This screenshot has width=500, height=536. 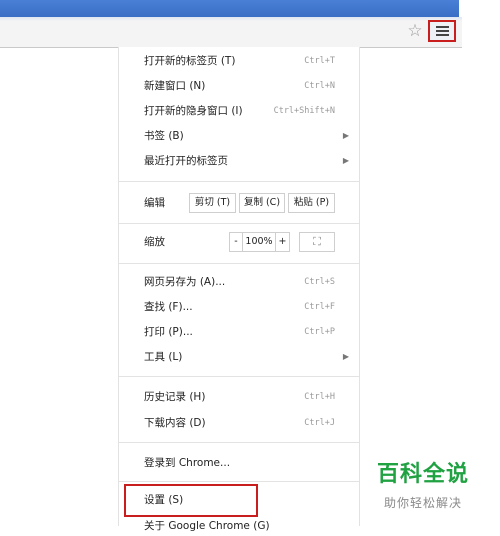 What do you see at coordinates (319, 86) in the screenshot?
I see `menu-item-shortcut: Ctrl+N` at bounding box center [319, 86].